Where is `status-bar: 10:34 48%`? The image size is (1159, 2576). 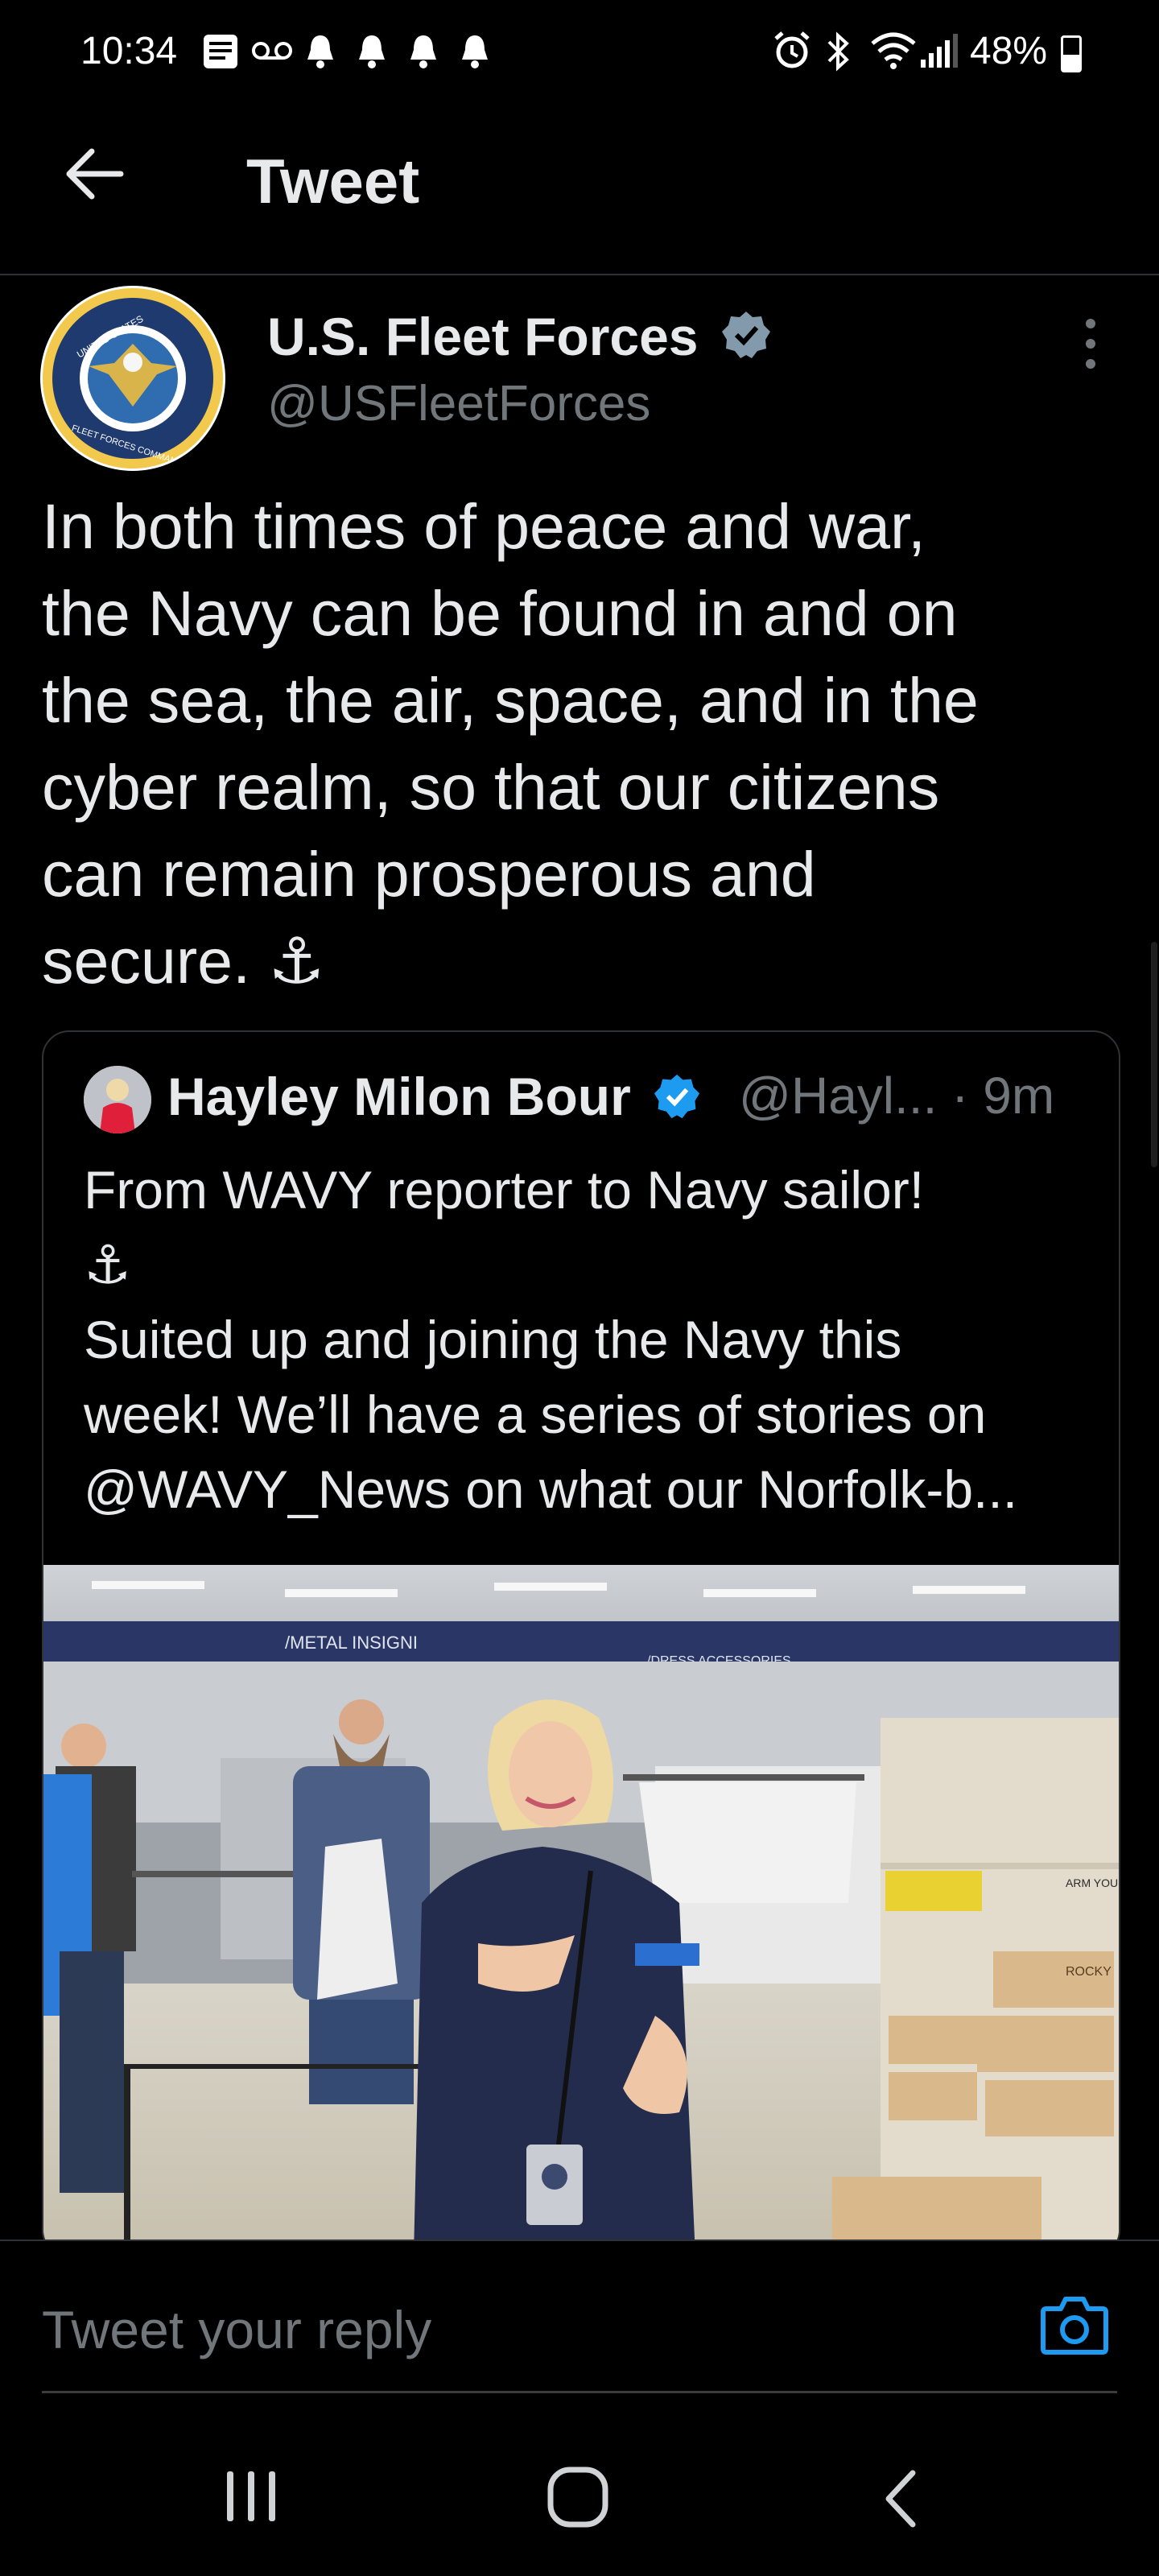
status-bar: 10:34 48% is located at coordinates (579, 53).